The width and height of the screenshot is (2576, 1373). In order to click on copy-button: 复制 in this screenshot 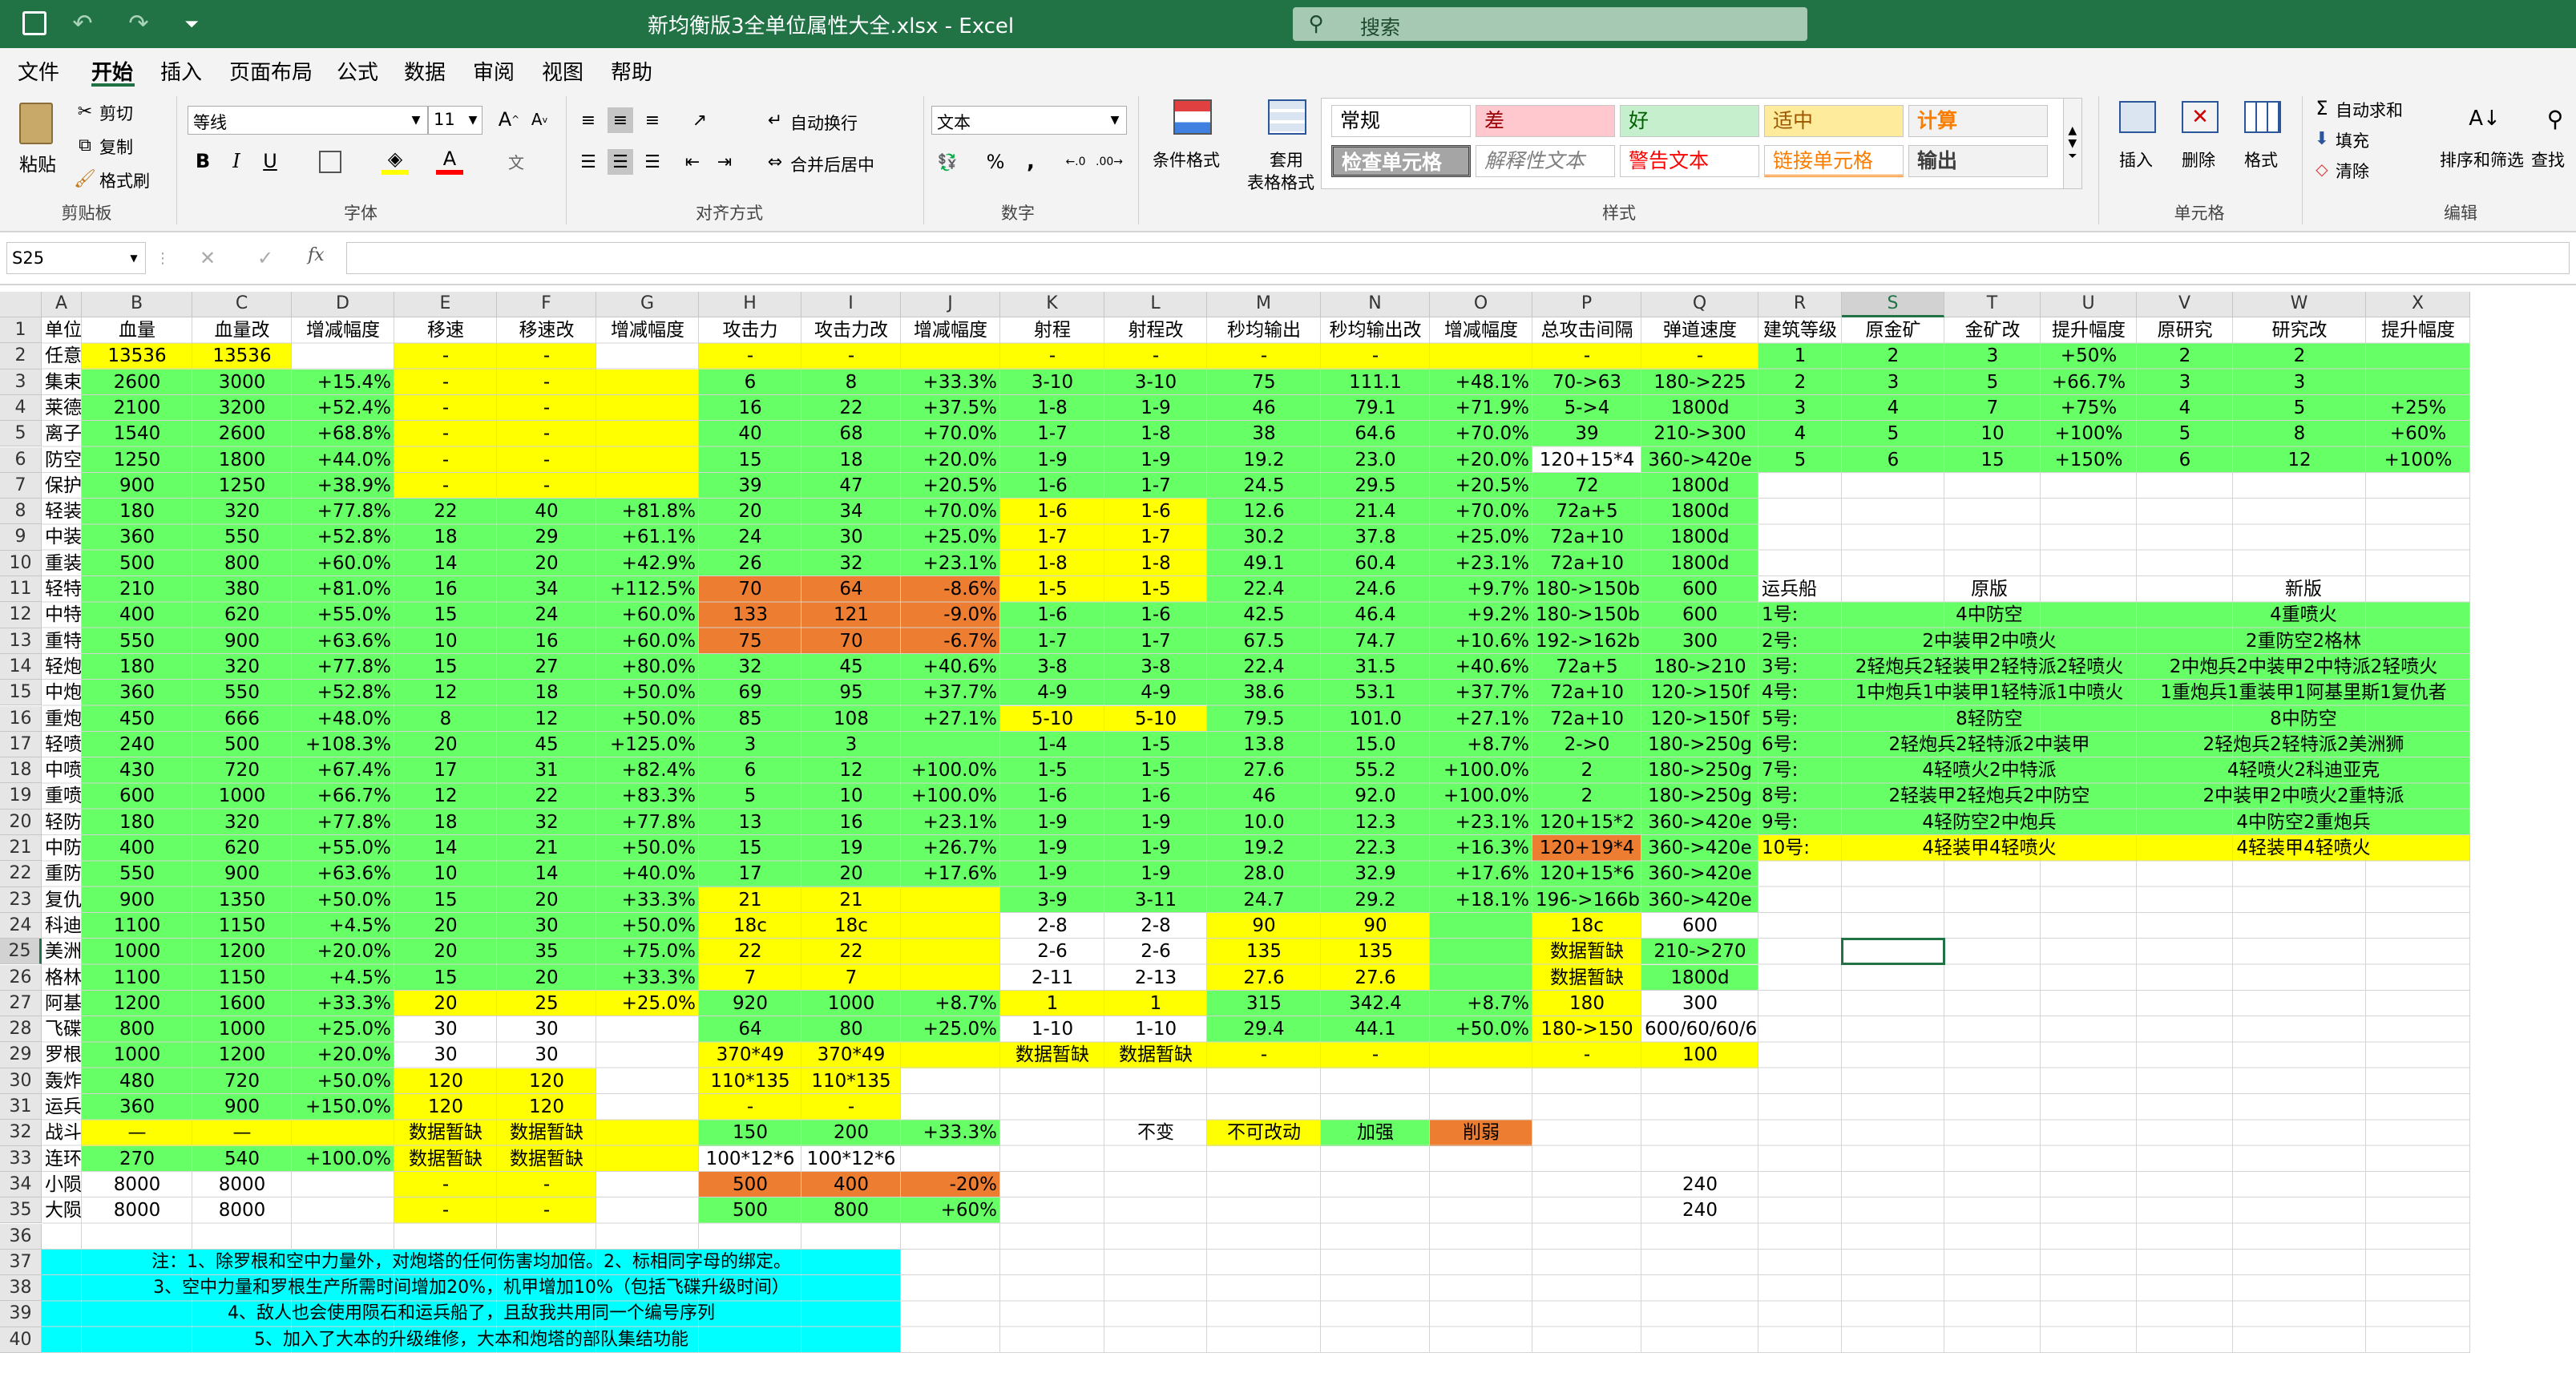, I will do `click(116, 147)`.